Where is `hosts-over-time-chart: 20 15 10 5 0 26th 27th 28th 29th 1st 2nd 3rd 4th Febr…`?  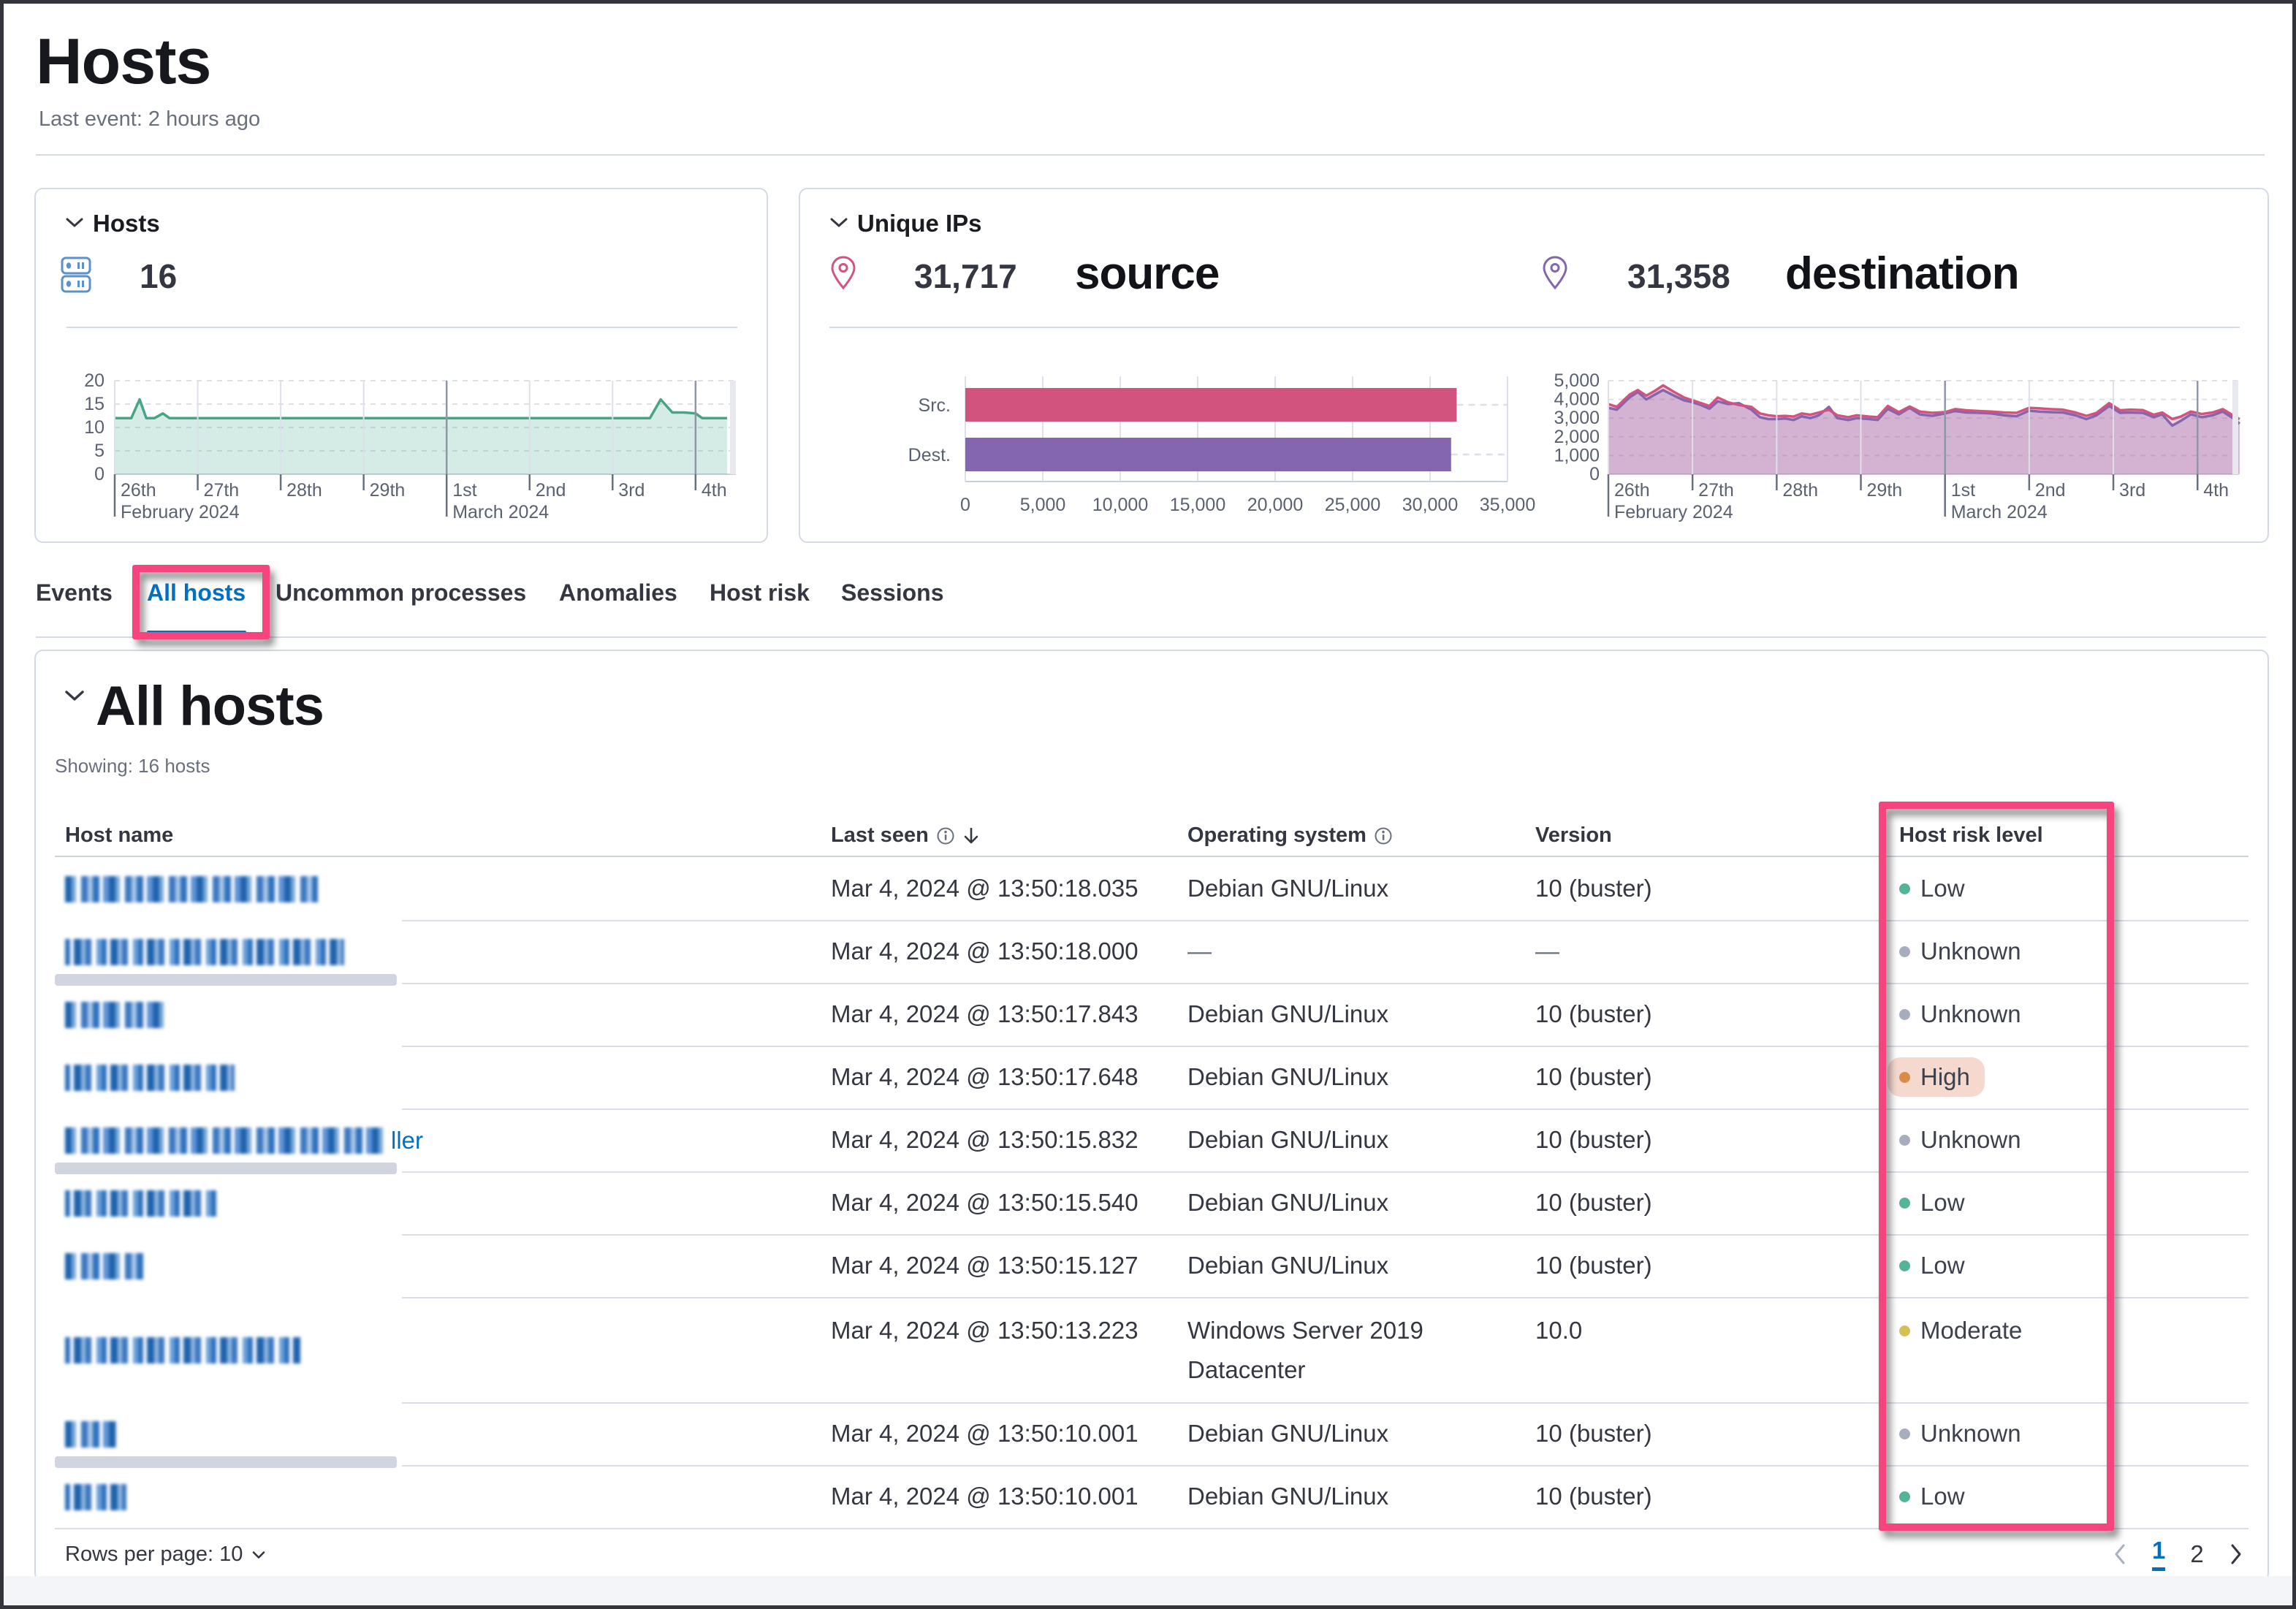
hosts-over-time-chart: 20 15 10 5 0 26th 27th 28th 29th 1st 2nd 3rd 4th Febr… is located at coordinates (409, 453).